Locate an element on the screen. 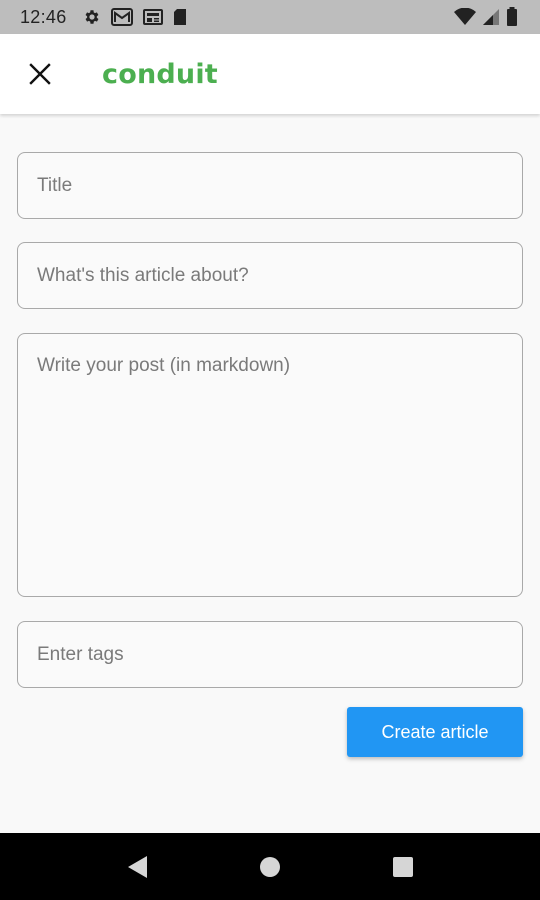  system-nav-bar is located at coordinates (270, 866).